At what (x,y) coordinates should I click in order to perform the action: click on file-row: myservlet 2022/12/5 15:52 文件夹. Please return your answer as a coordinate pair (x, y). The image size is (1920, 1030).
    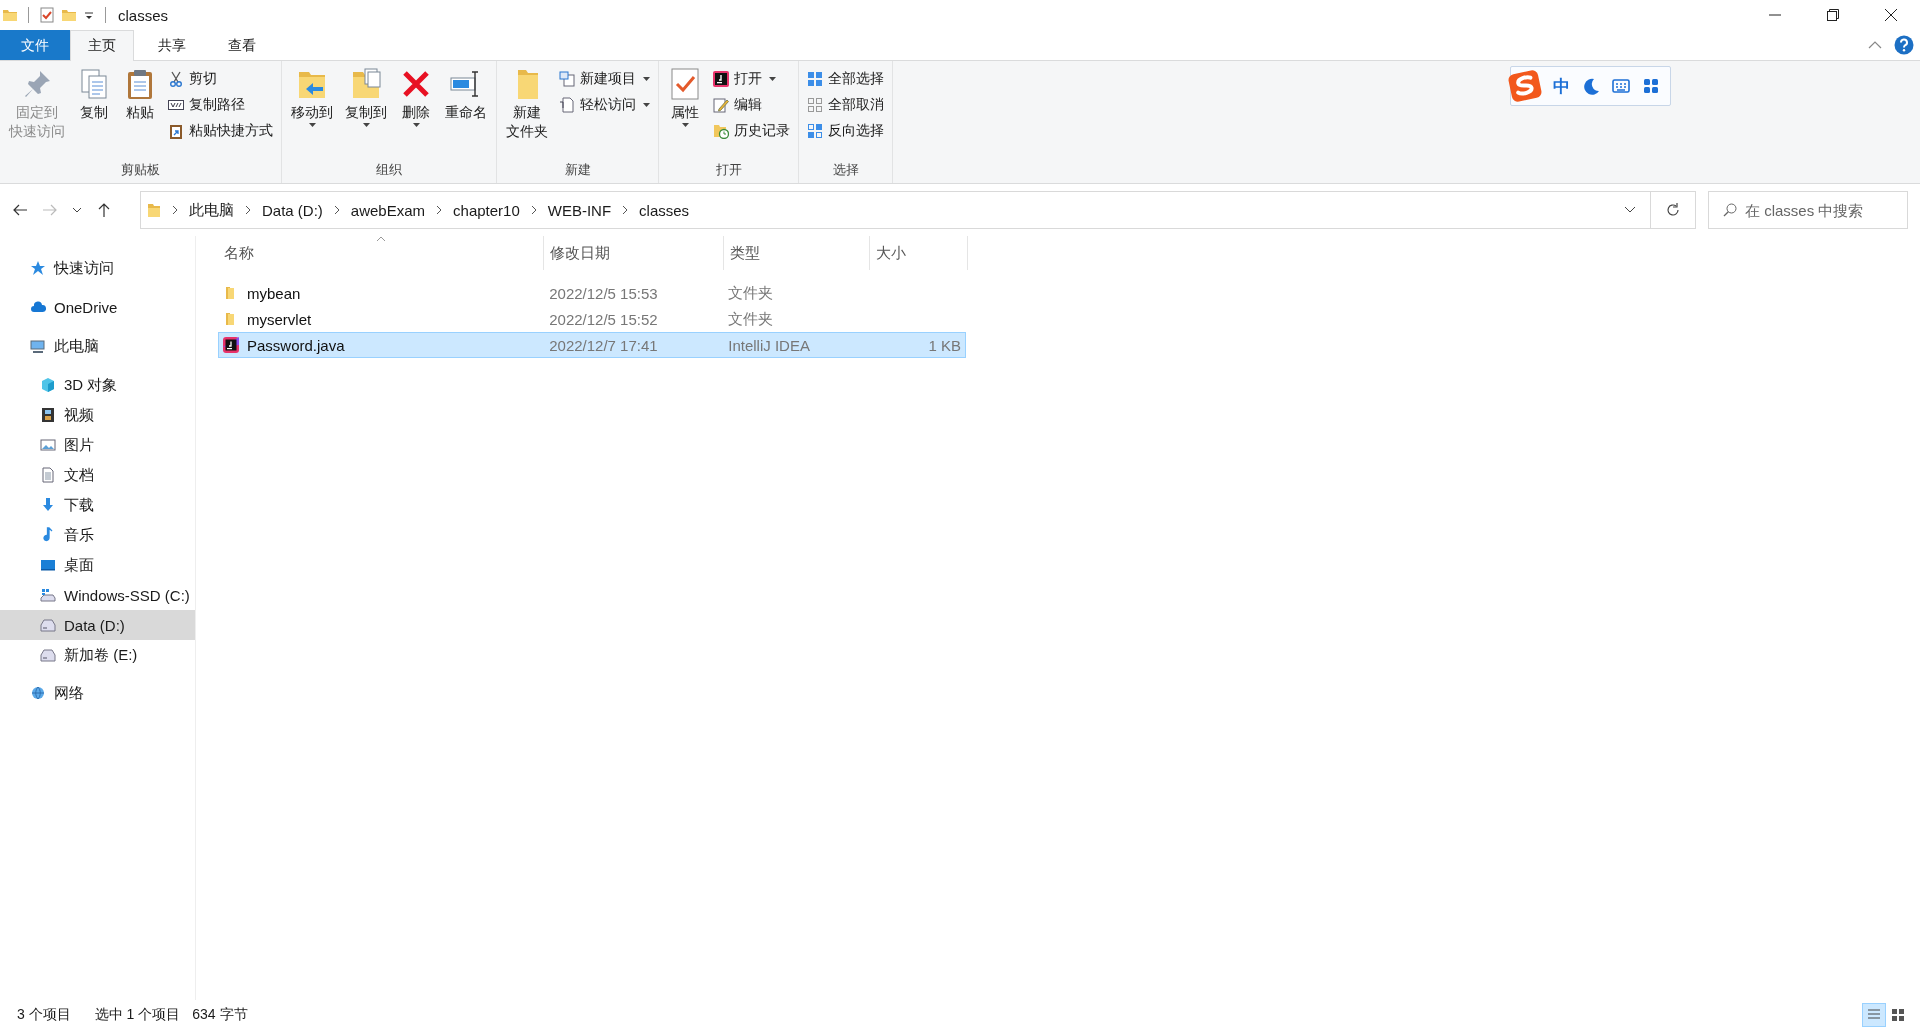
    Looking at the image, I should click on (592, 319).